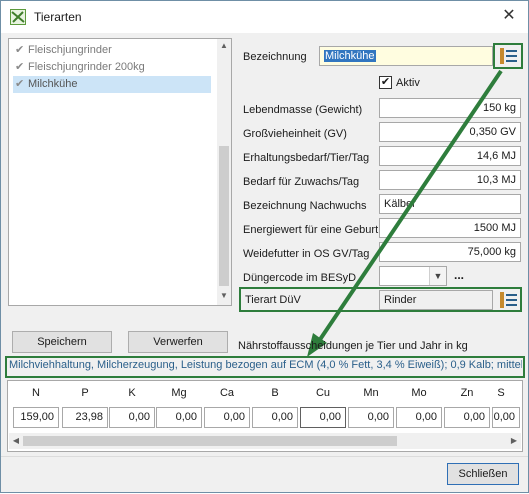  What do you see at coordinates (419, 417) in the screenshot?
I see `value-cell-mo: 0,00` at bounding box center [419, 417].